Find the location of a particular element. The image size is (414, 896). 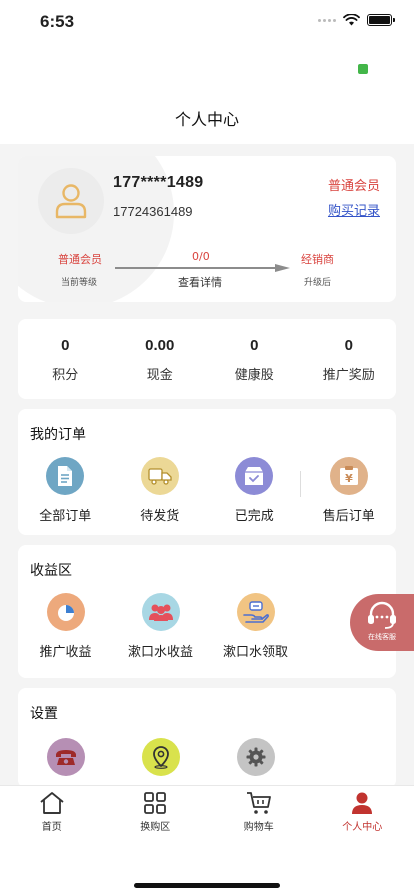

truck-icon is located at coordinates (159, 476).